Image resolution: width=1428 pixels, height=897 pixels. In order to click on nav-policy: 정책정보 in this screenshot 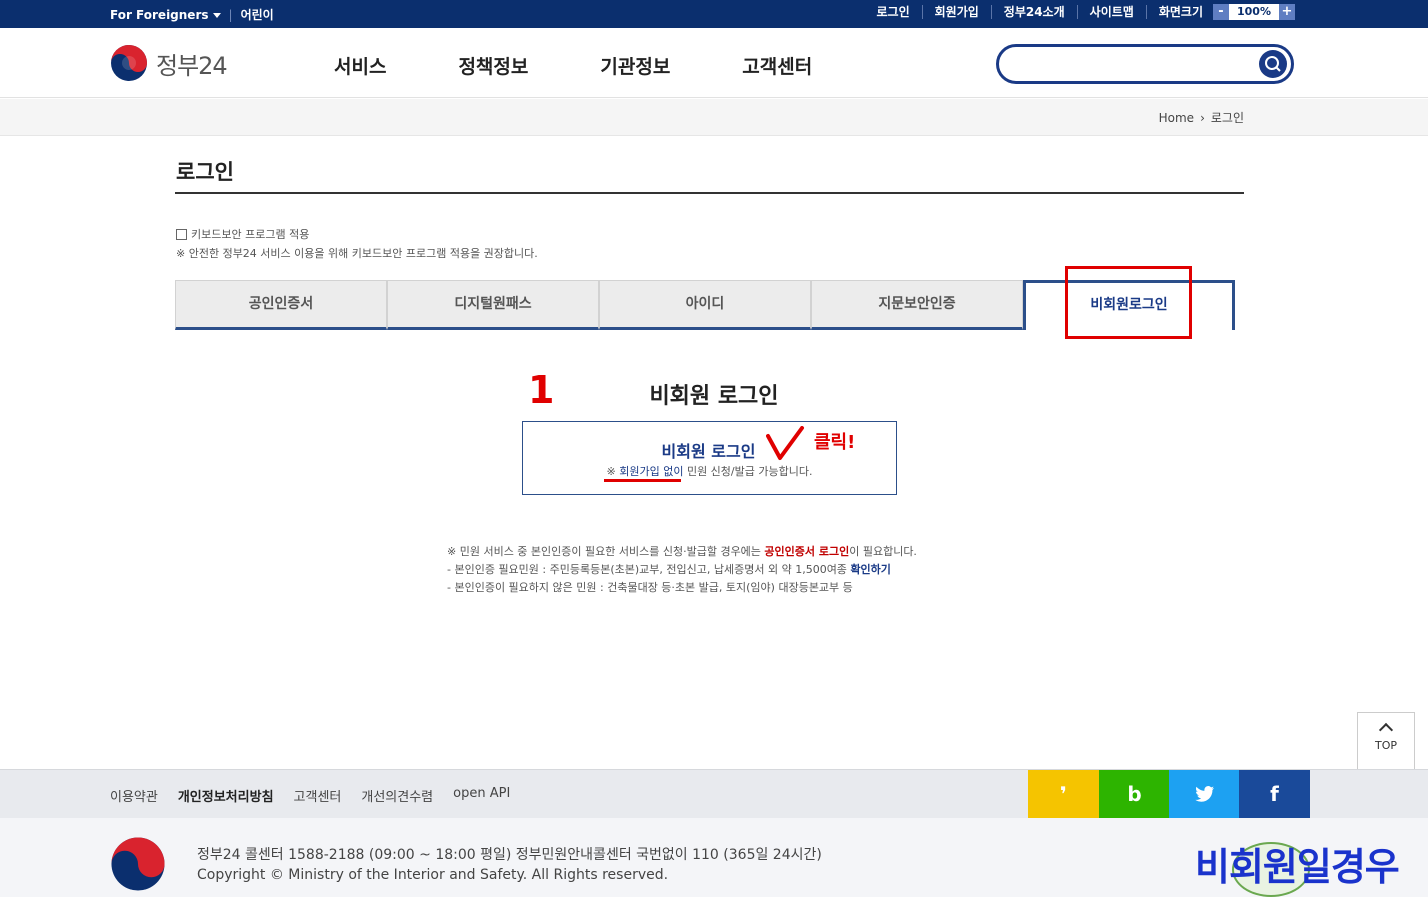, I will do `click(493, 65)`.